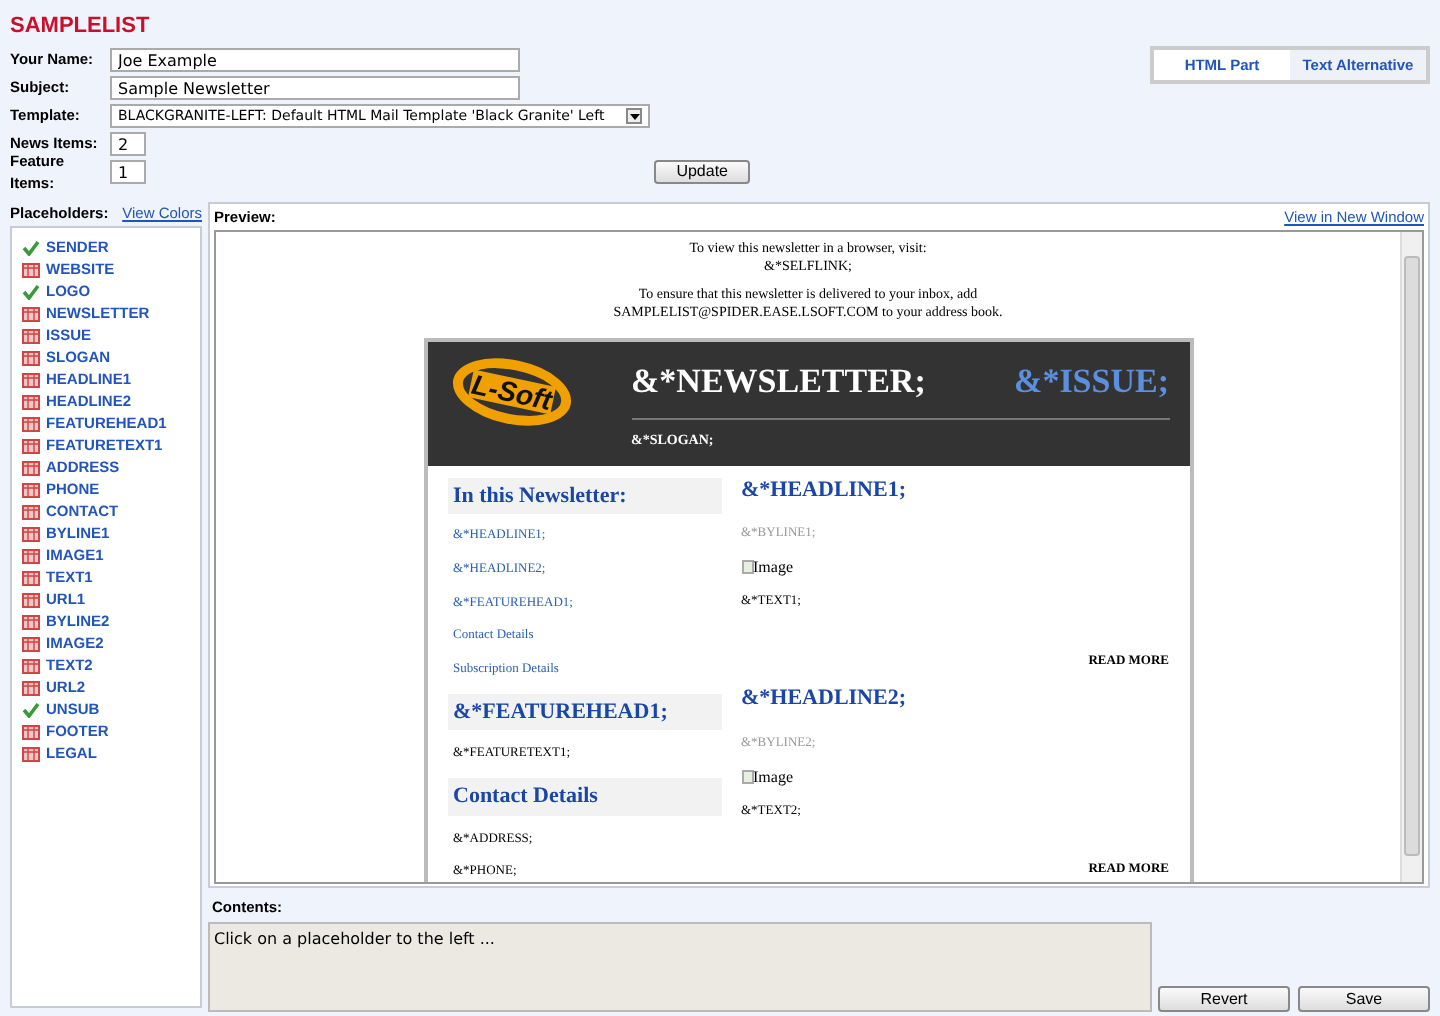 Image resolution: width=1440 pixels, height=1016 pixels. I want to click on issue-title: &*ISSUE;, so click(1091, 381).